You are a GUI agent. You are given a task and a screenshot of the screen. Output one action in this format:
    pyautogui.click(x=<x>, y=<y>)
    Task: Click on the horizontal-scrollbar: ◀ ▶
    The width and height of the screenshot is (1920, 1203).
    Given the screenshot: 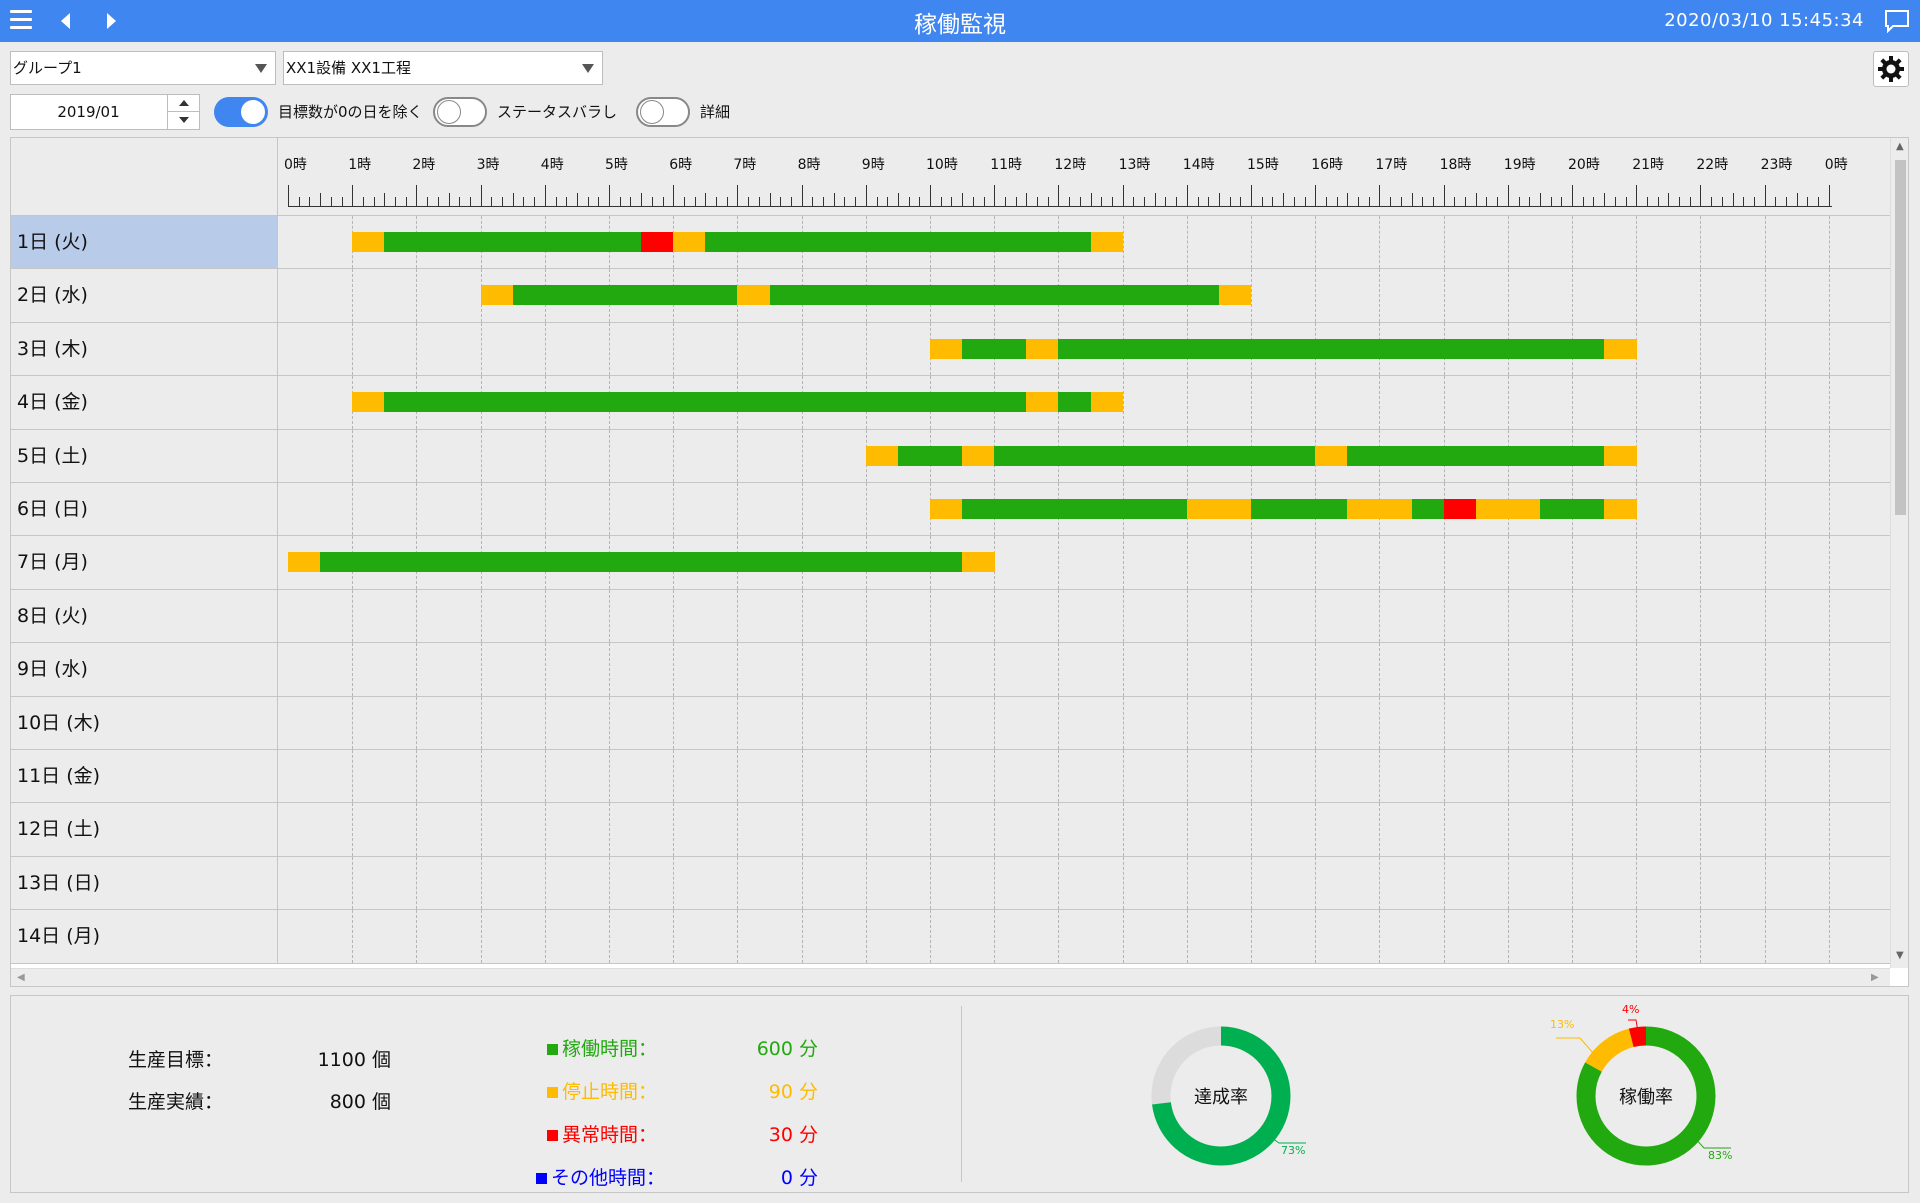 What is the action you would take?
    pyautogui.click(x=950, y=977)
    